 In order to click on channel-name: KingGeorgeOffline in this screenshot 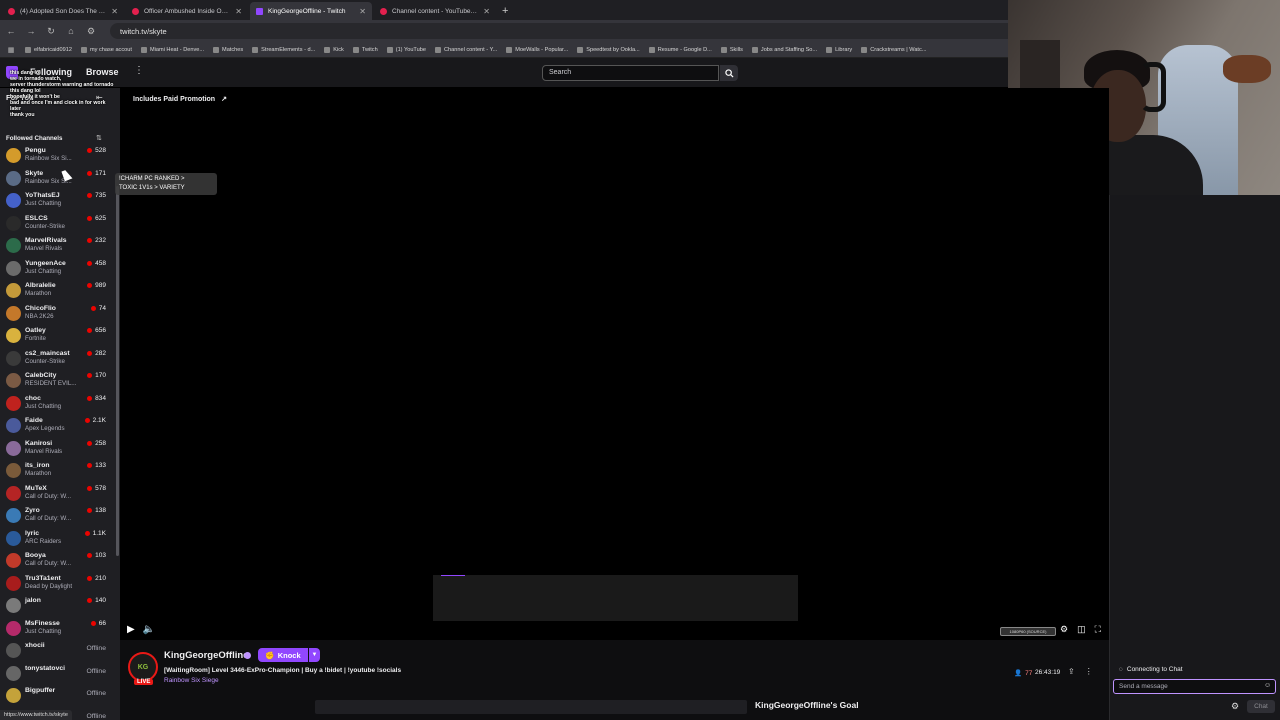, I will do `click(206, 655)`.